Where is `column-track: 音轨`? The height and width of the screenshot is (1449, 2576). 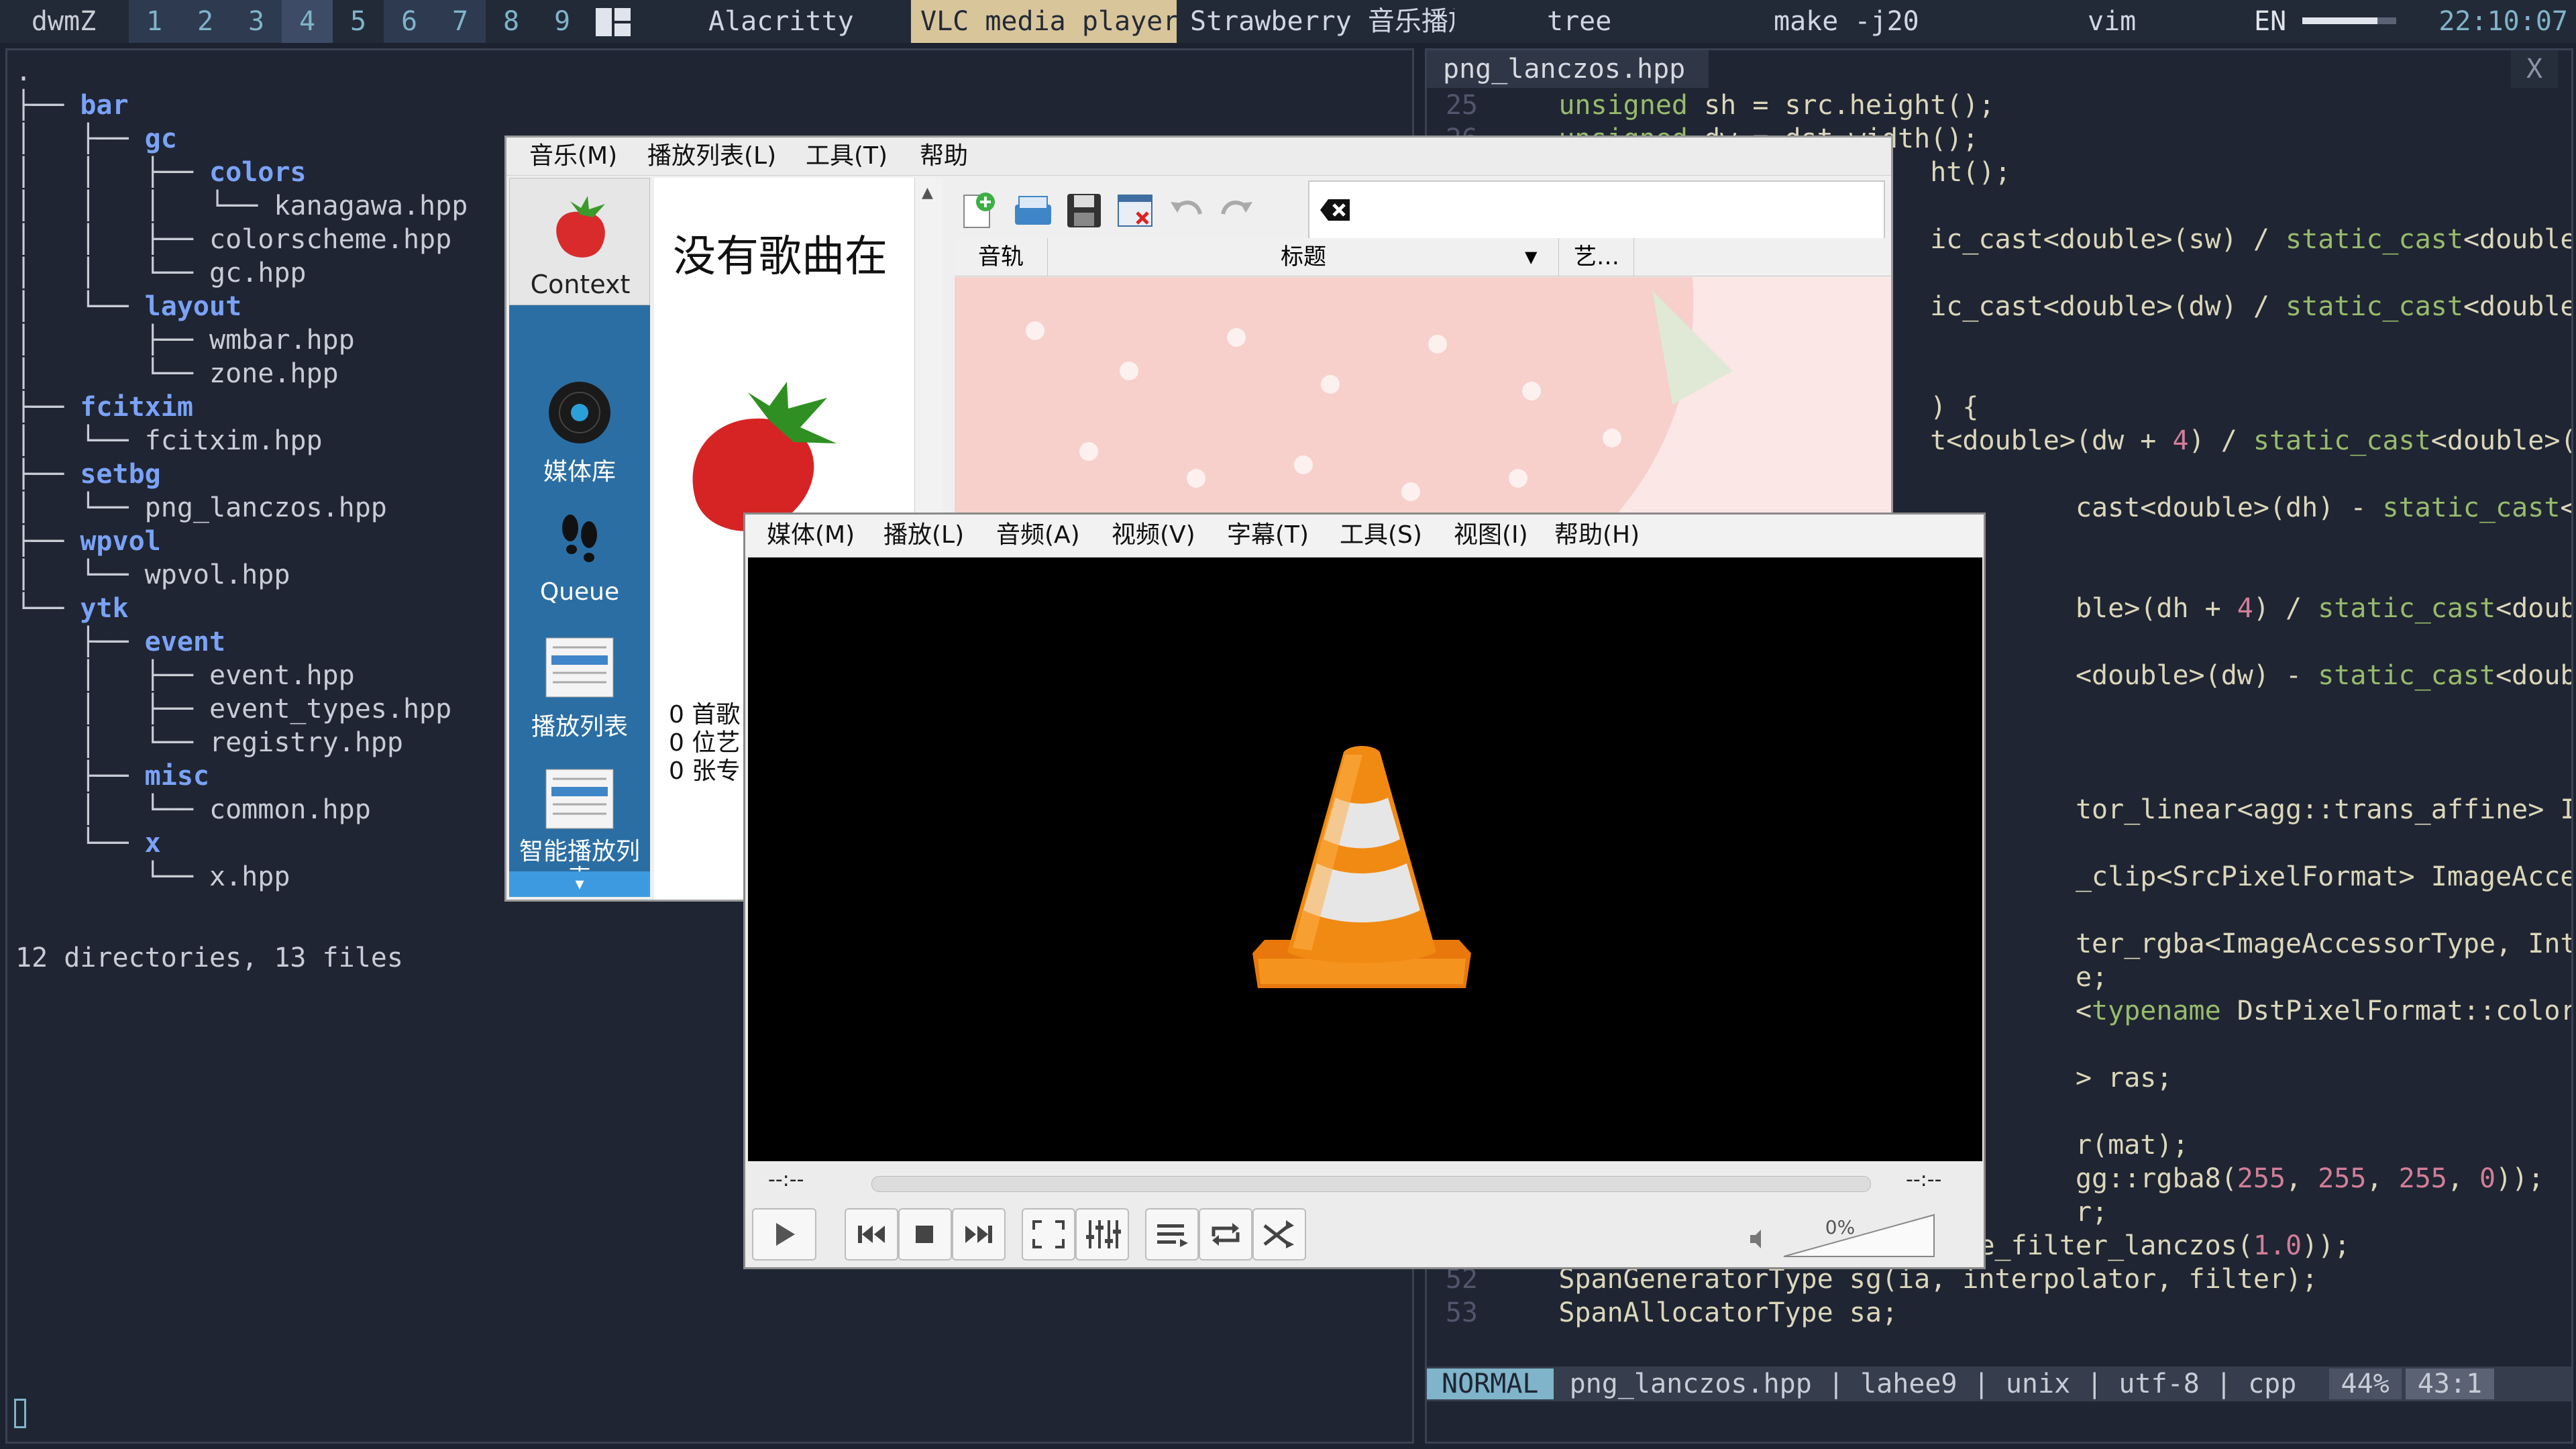
column-track: 音轨 is located at coordinates (1001, 257).